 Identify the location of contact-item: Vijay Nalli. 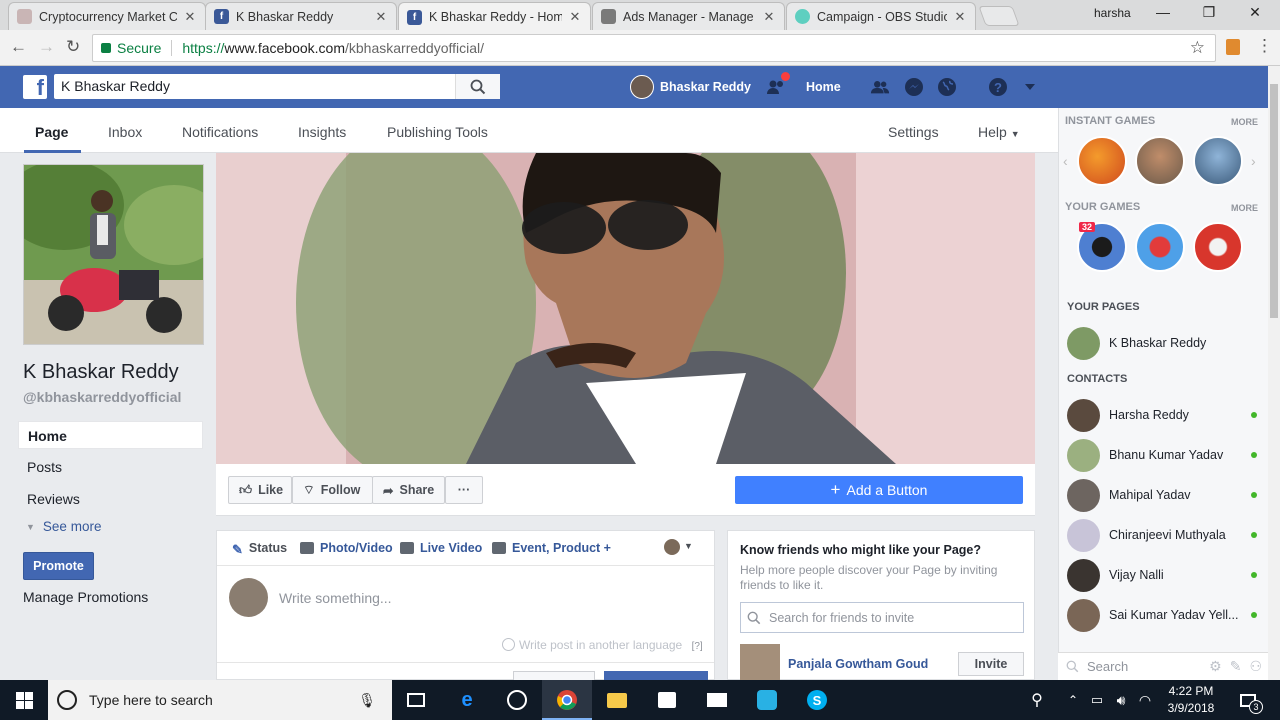
(1165, 575).